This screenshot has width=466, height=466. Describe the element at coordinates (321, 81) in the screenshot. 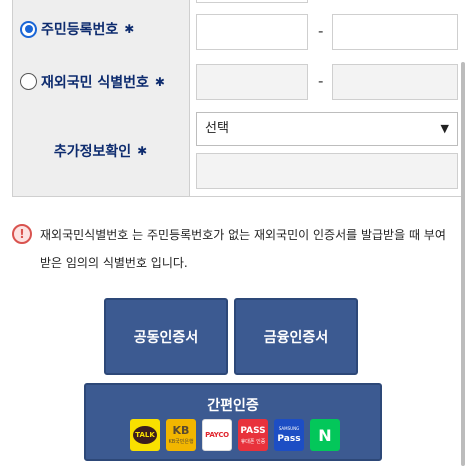

I see `overseas-id-dash: -` at that location.